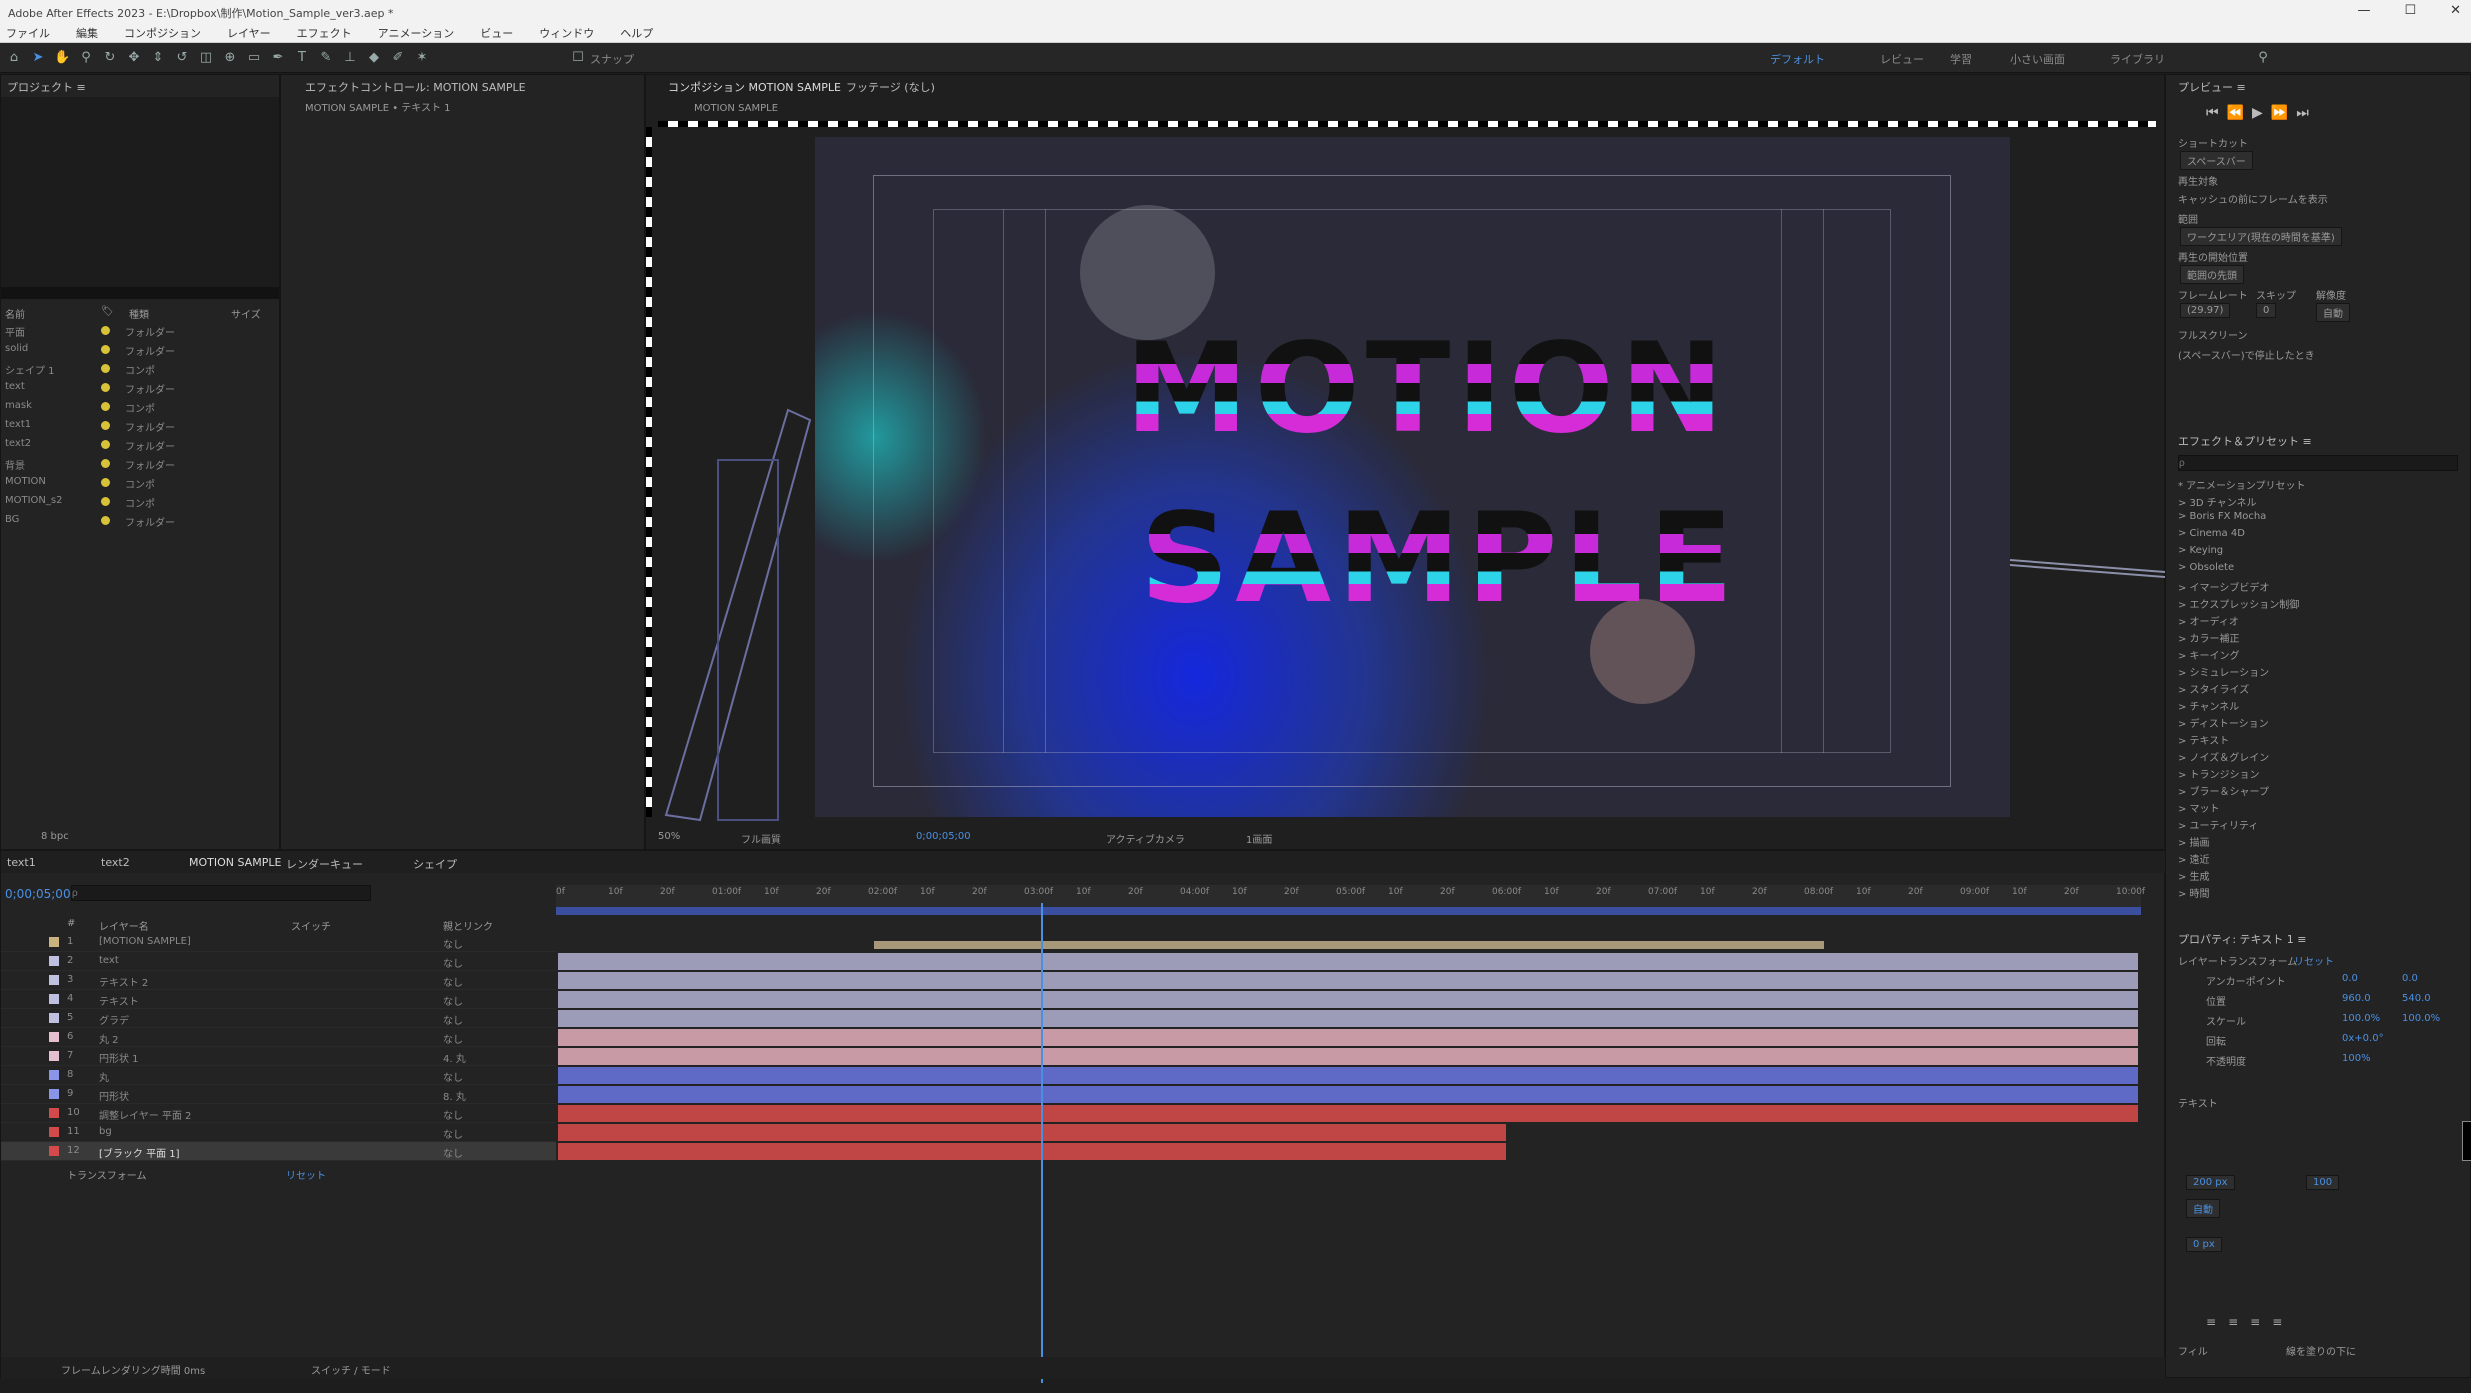 This screenshot has height=1393, width=2471. What do you see at coordinates (138, 463) in the screenshot?
I see `project-item: 背景 フォルダー` at bounding box center [138, 463].